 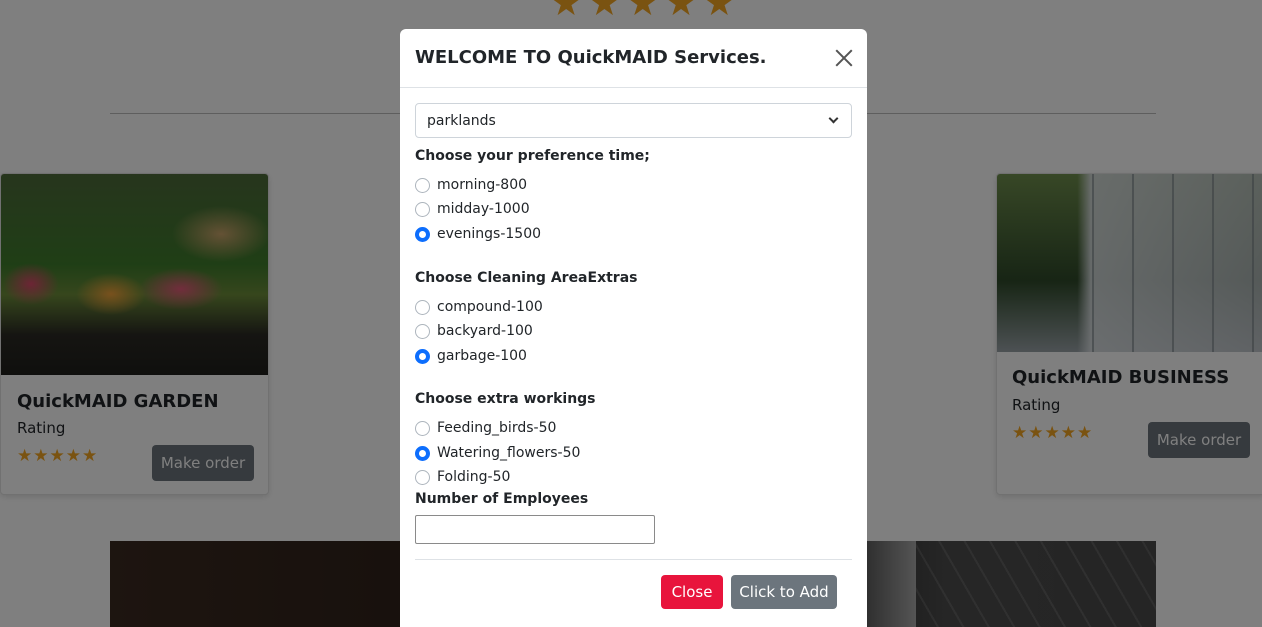 What do you see at coordinates (497, 428) in the screenshot?
I see `radio-label: Feeding_birds-50` at bounding box center [497, 428].